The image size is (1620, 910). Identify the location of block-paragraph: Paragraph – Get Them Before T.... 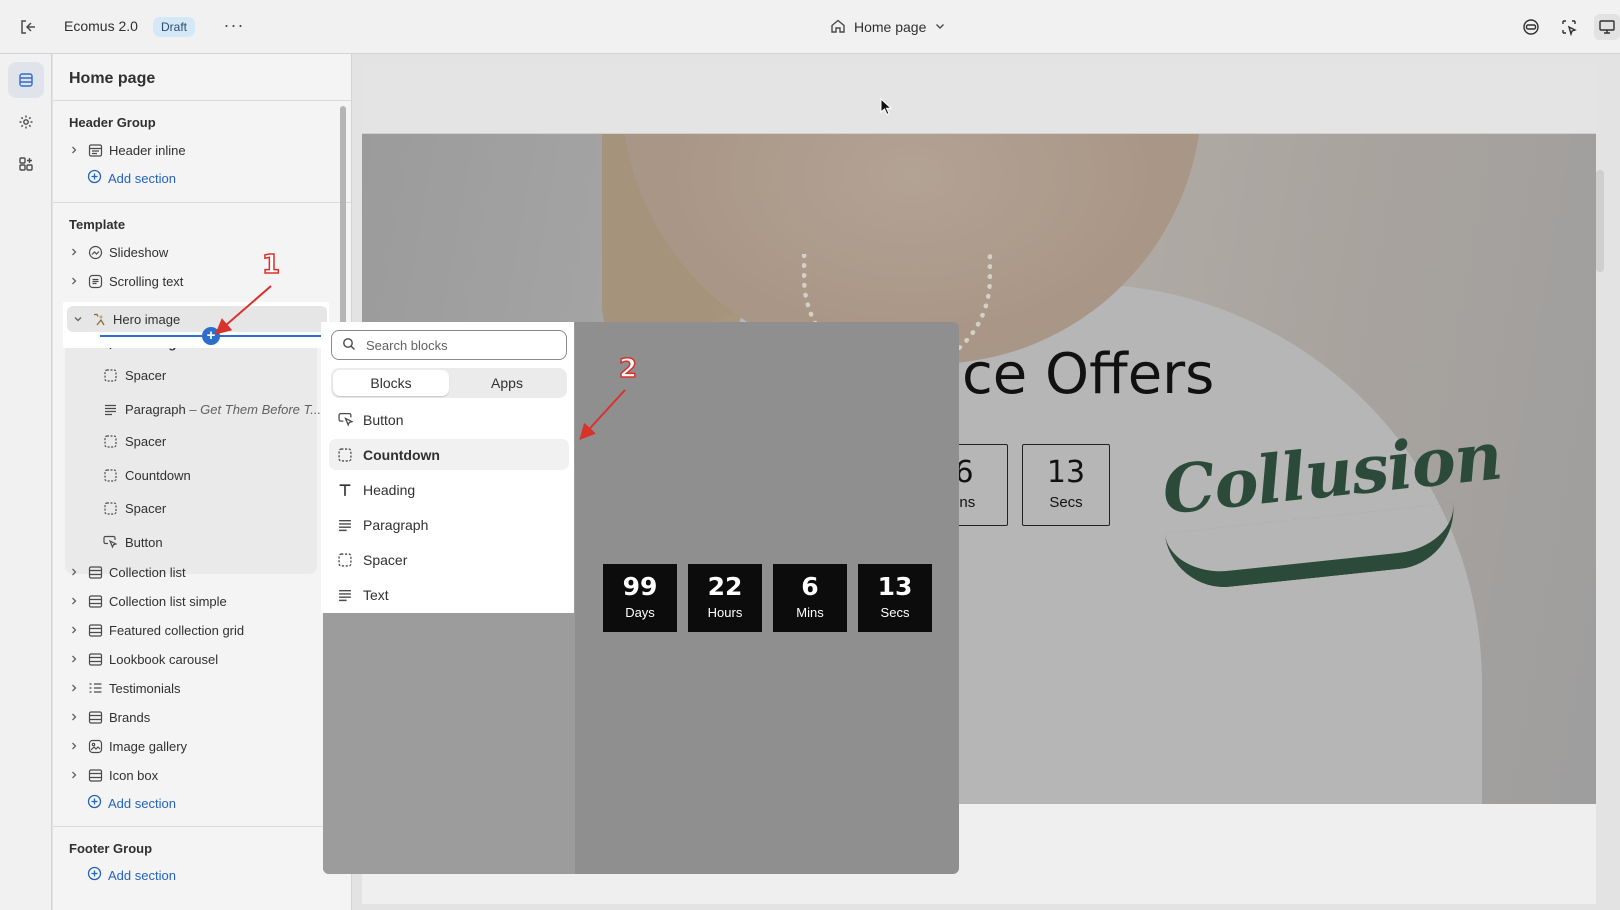
(212, 409).